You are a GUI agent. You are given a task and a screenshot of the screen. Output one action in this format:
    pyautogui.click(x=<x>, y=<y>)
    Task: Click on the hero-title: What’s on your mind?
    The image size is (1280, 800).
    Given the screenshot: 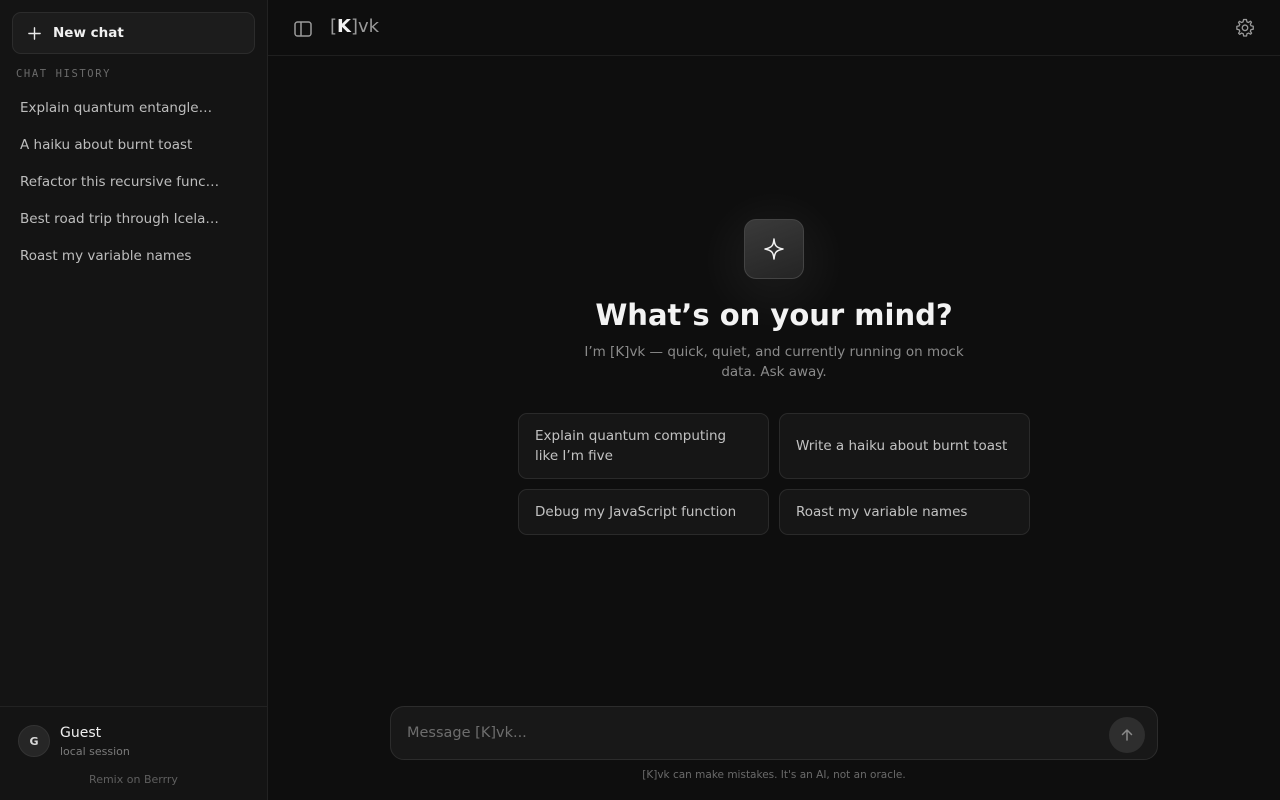 What is the action you would take?
    pyautogui.click(x=774, y=315)
    